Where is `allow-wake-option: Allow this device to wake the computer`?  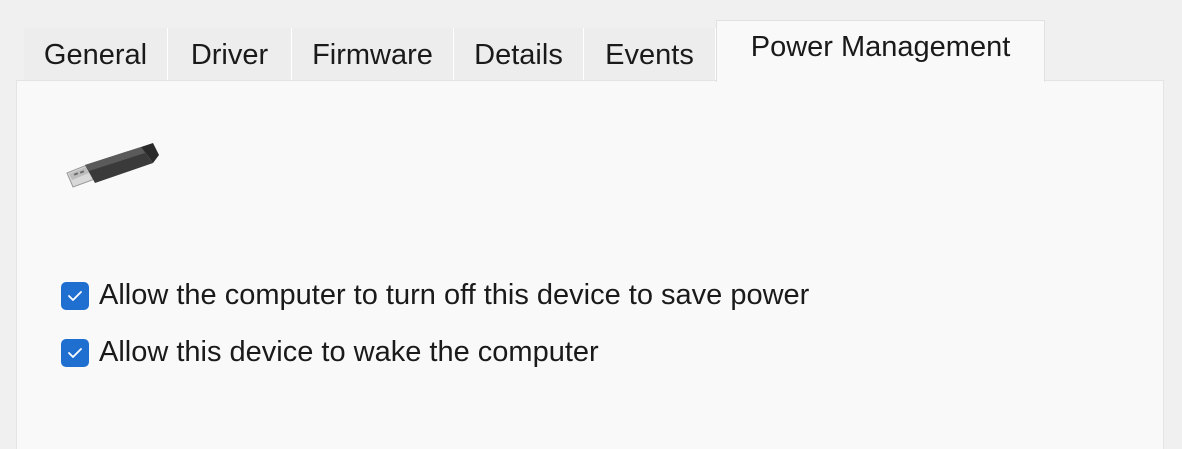
allow-wake-option: Allow this device to wake the computer is located at coordinates (330, 352).